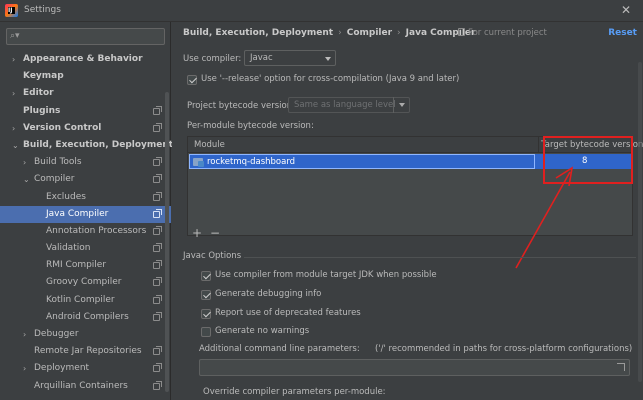 This screenshot has height=400, width=643. What do you see at coordinates (11, 10) in the screenshot?
I see `intellij-app-icon: IJ` at bounding box center [11, 10].